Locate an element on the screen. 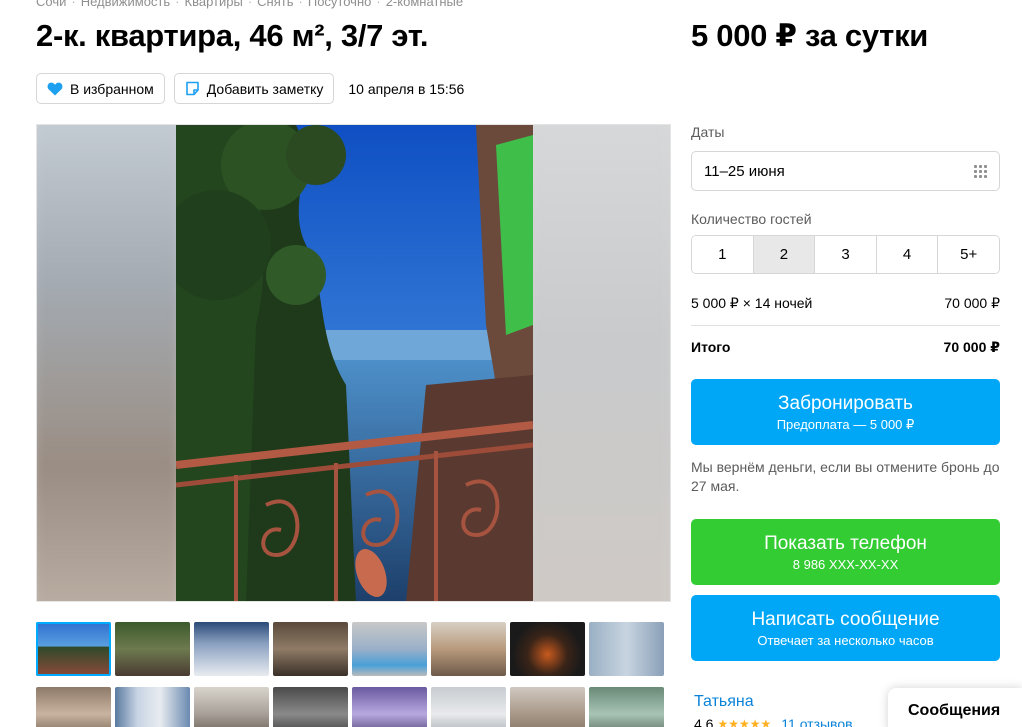  seller-rating: 4,6 ★★★★★ 11 отзывов is located at coordinates (773, 721).